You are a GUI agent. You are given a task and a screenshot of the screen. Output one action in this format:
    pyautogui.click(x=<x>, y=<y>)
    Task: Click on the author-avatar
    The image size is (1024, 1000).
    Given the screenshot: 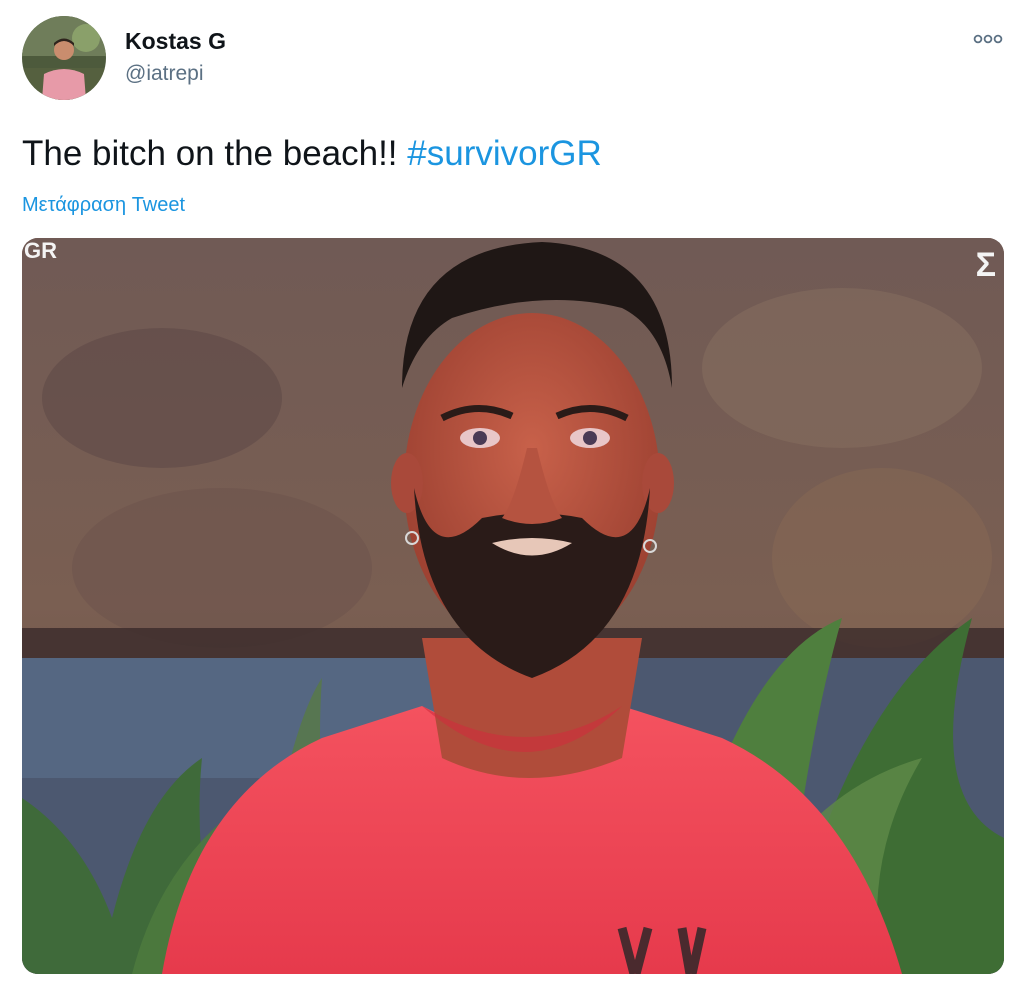 What is the action you would take?
    pyautogui.click(x=64, y=58)
    